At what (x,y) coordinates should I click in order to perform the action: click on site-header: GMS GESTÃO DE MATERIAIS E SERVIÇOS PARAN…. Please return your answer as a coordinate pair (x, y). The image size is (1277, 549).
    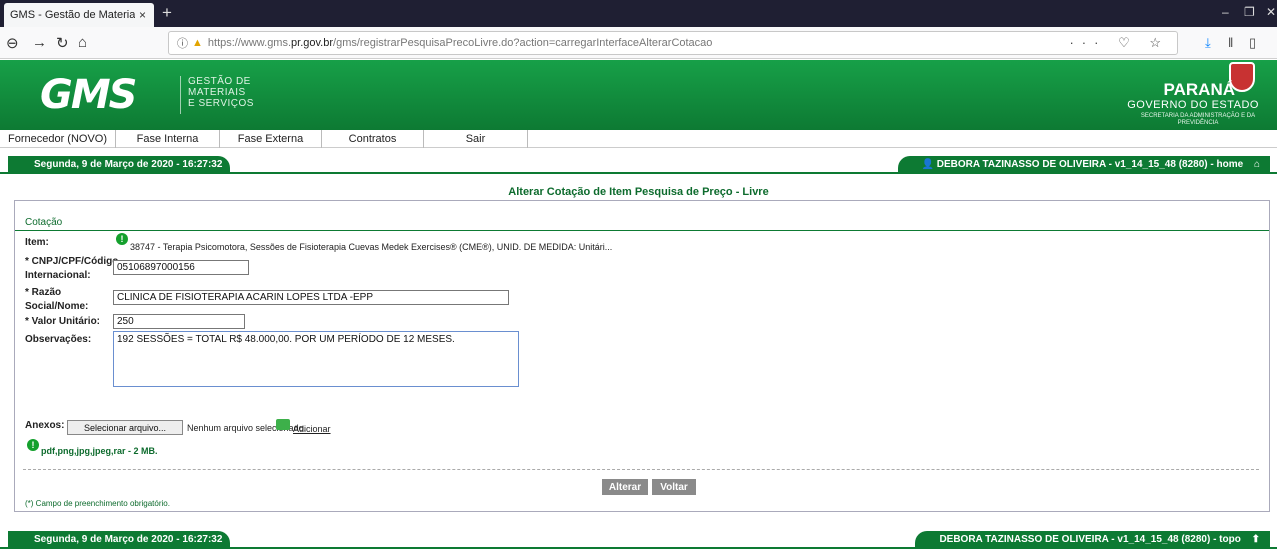
    Looking at the image, I should click on (638, 95).